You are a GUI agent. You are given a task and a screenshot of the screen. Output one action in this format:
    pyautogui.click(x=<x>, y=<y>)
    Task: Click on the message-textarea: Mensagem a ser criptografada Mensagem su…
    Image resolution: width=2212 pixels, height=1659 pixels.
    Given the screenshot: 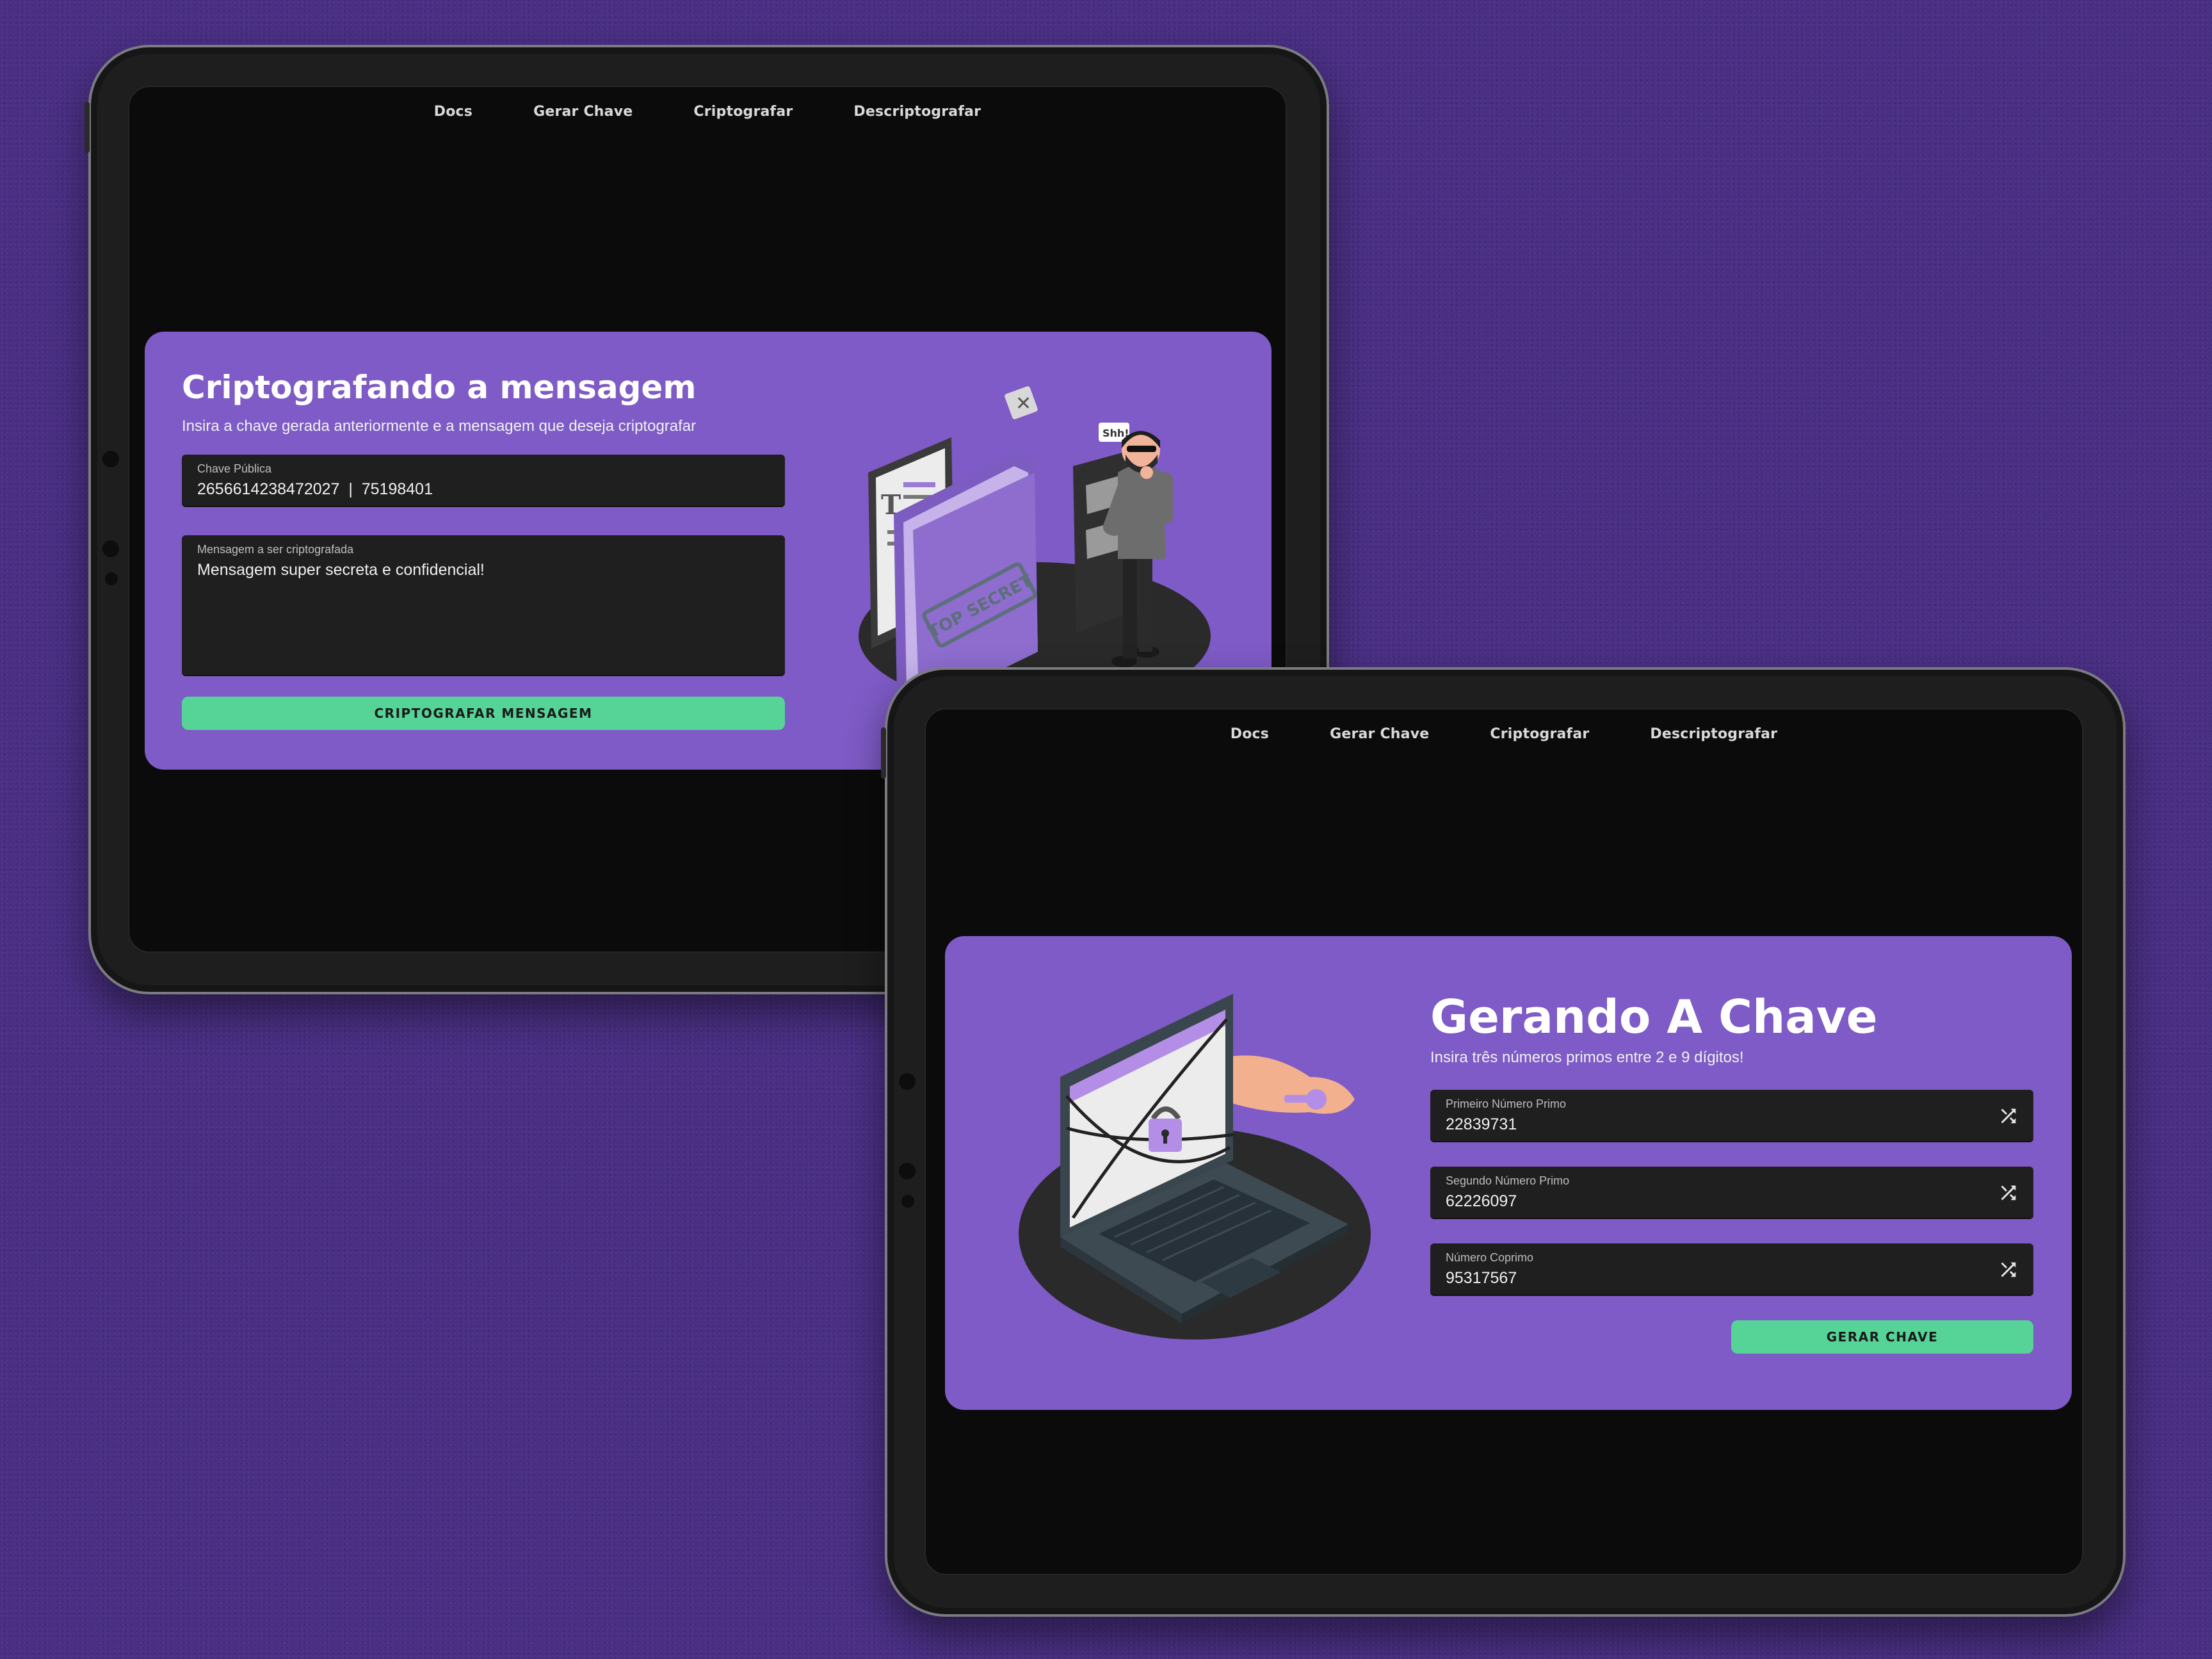 What is the action you would take?
    pyautogui.click(x=483, y=605)
    